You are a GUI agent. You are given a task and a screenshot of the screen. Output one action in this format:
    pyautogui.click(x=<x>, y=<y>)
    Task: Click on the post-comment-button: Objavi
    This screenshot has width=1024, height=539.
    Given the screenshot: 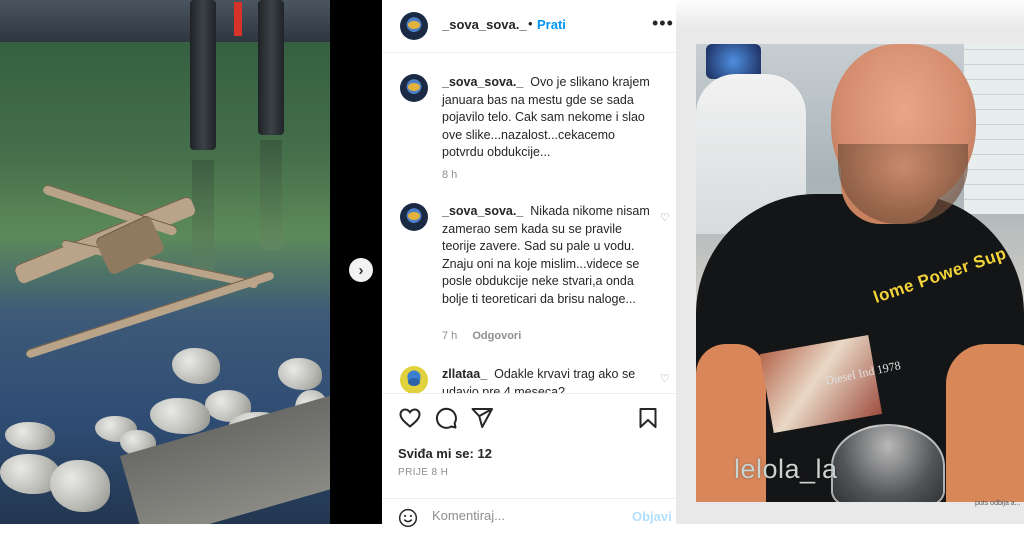 What is the action you would take?
    pyautogui.click(x=652, y=516)
    